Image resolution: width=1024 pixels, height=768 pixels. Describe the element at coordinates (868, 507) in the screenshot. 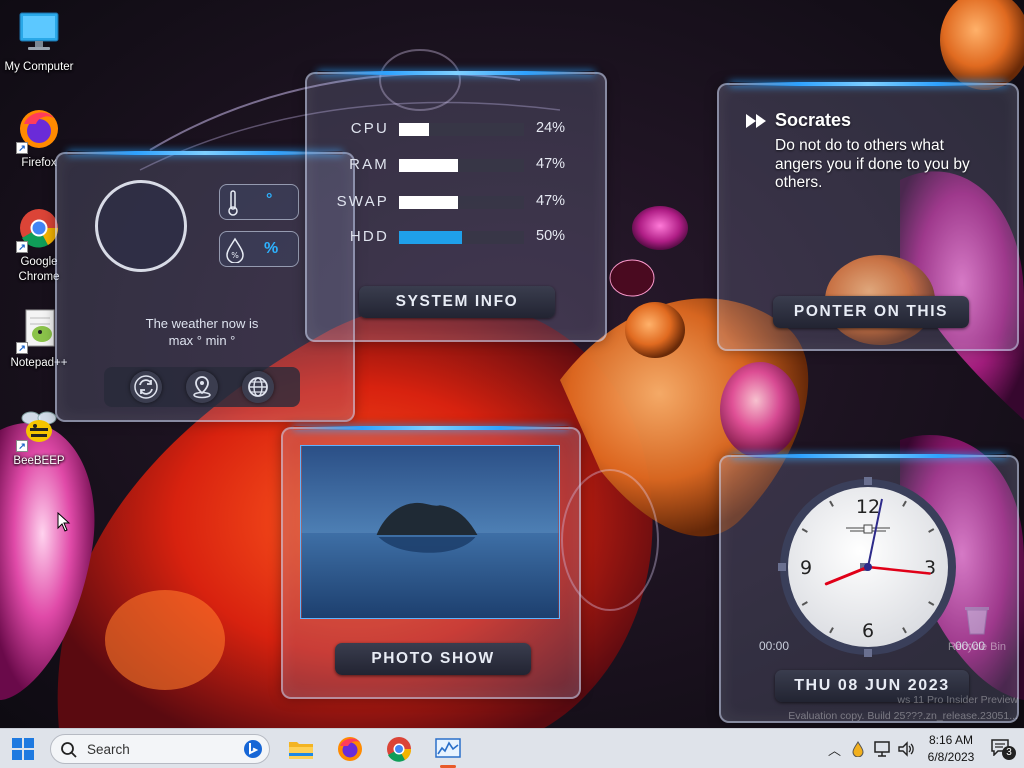

I see `clock-numeral-12: 12` at that location.